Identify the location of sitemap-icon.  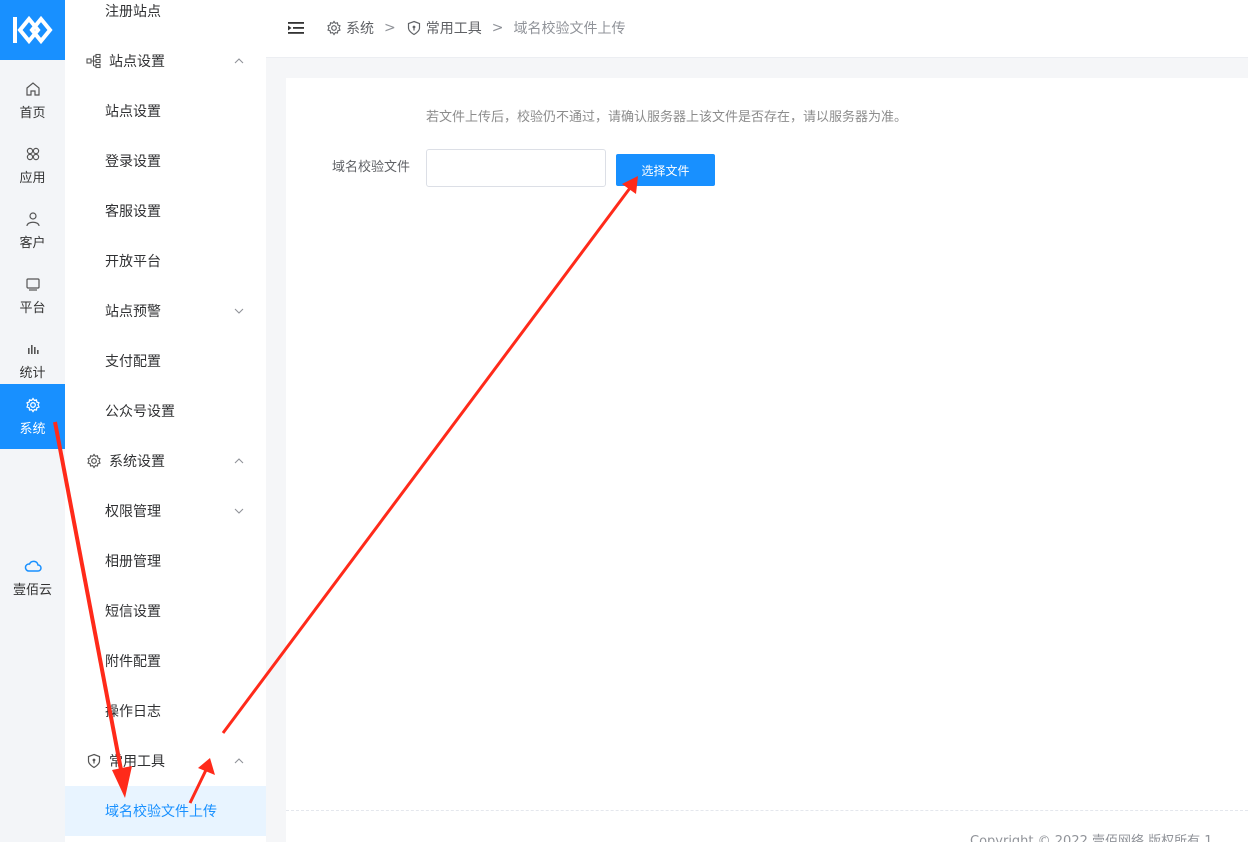
(94, 61).